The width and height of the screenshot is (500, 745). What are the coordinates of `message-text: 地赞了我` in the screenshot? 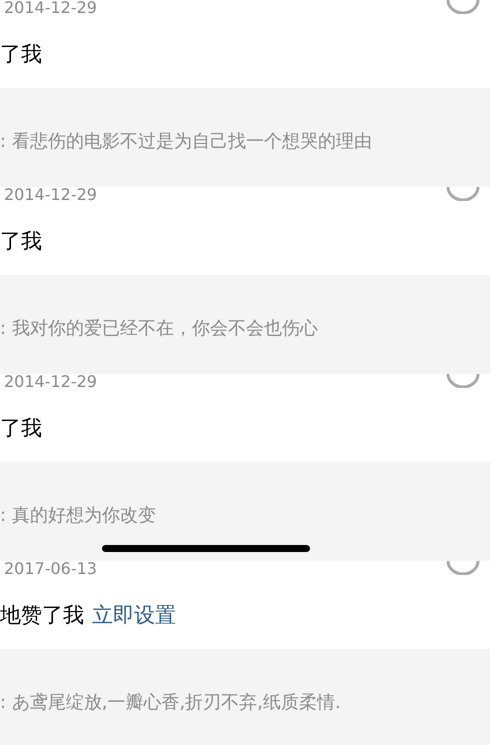 It's located at (42, 616).